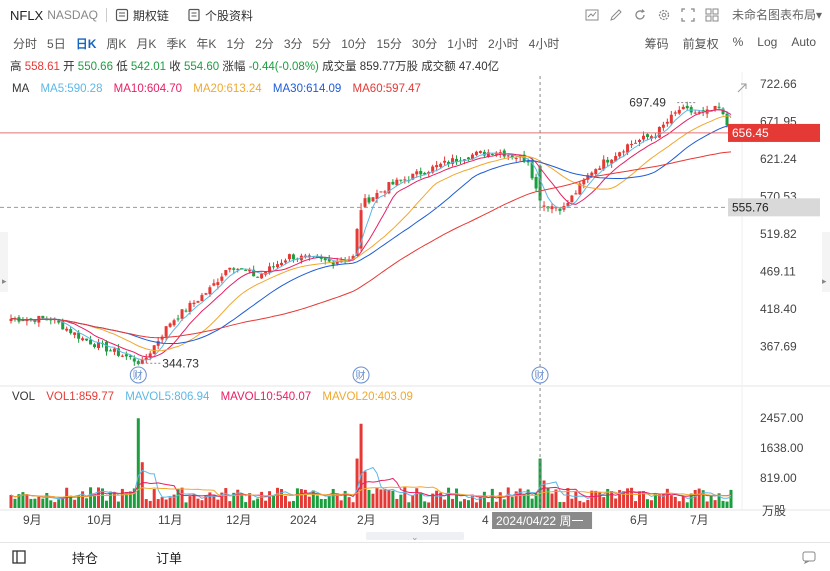  I want to click on price-tick-0: 722.66, so click(778, 84).